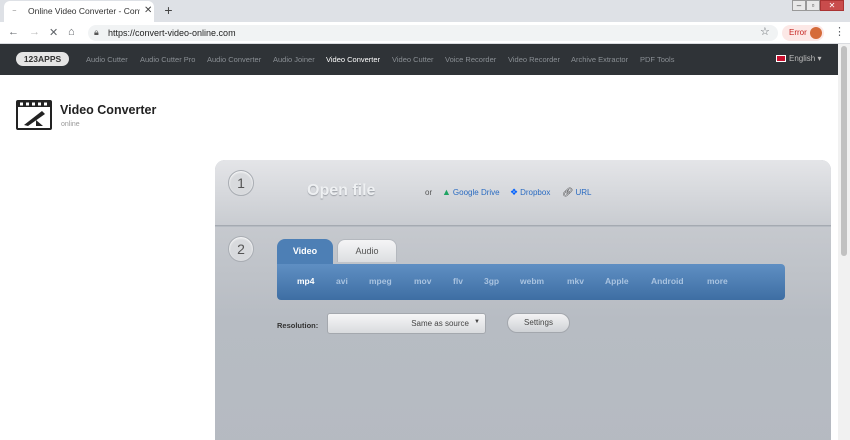 This screenshot has height=440, width=850. I want to click on resolution-value: Same as source, so click(440, 323).